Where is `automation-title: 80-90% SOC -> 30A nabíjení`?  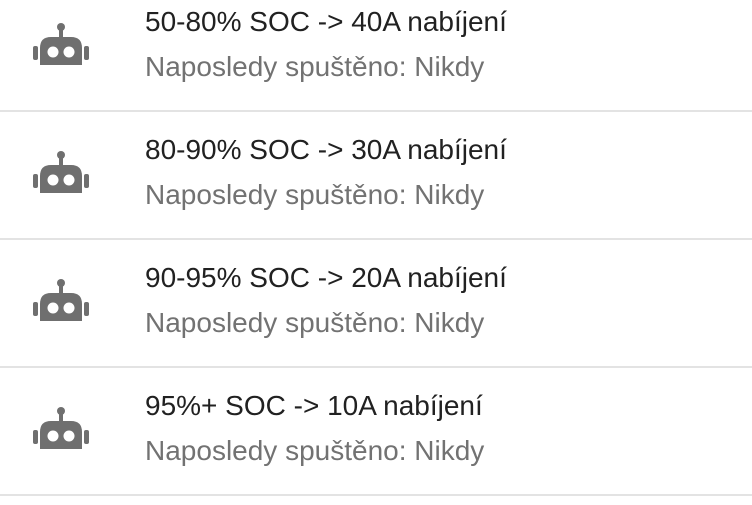 automation-title: 80-90% SOC -> 30A nabíjení is located at coordinates (326, 149).